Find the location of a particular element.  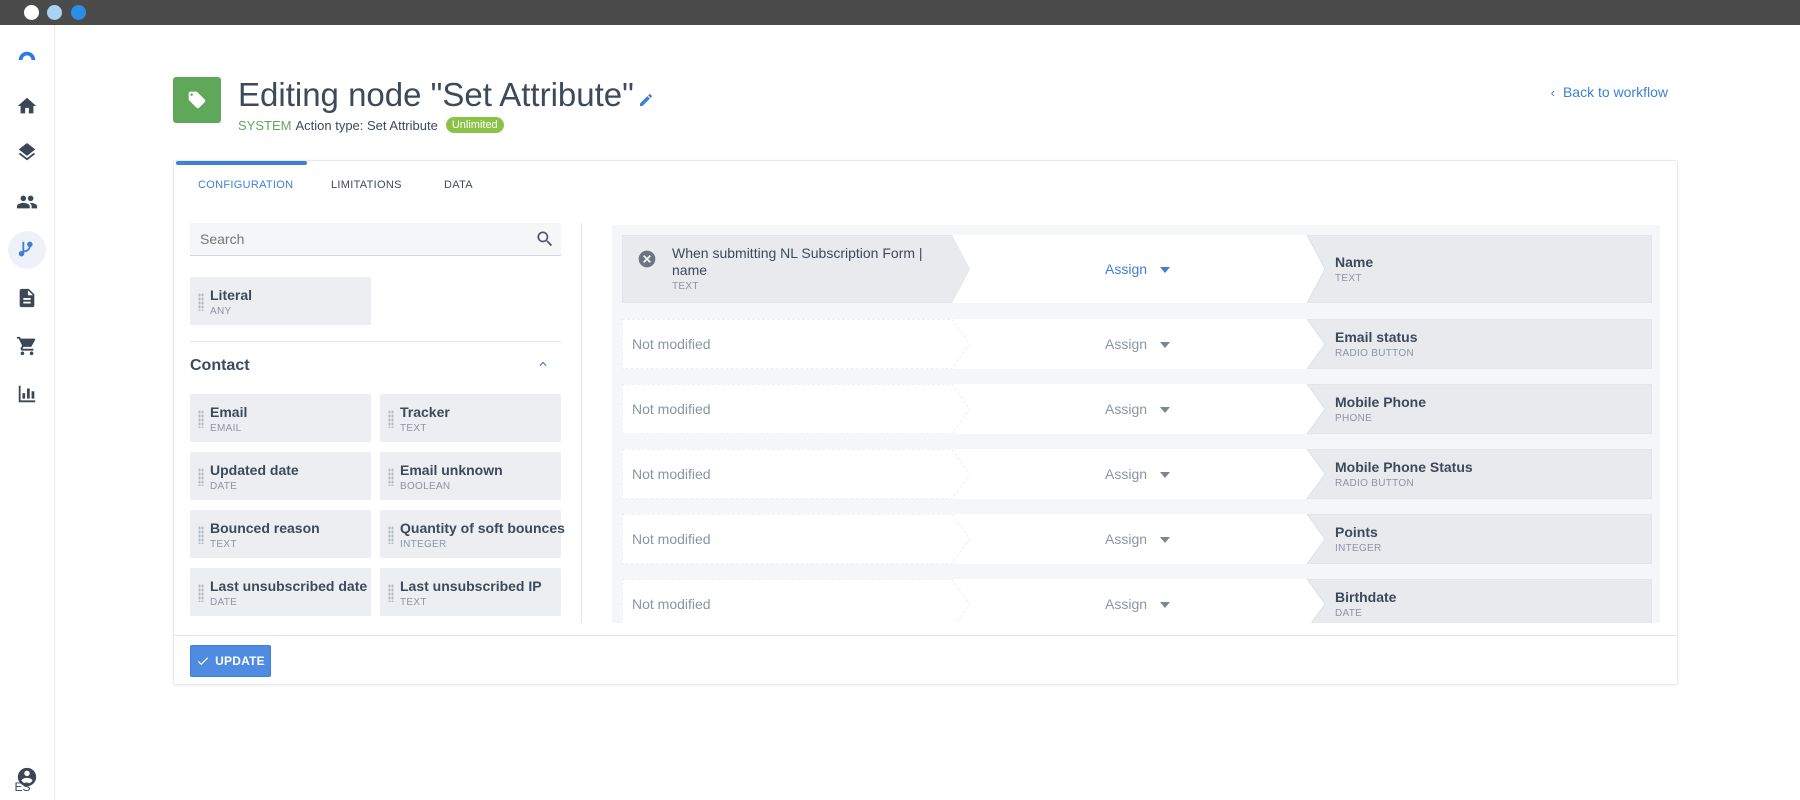

mapping-target: Points is located at coordinates (1356, 532).